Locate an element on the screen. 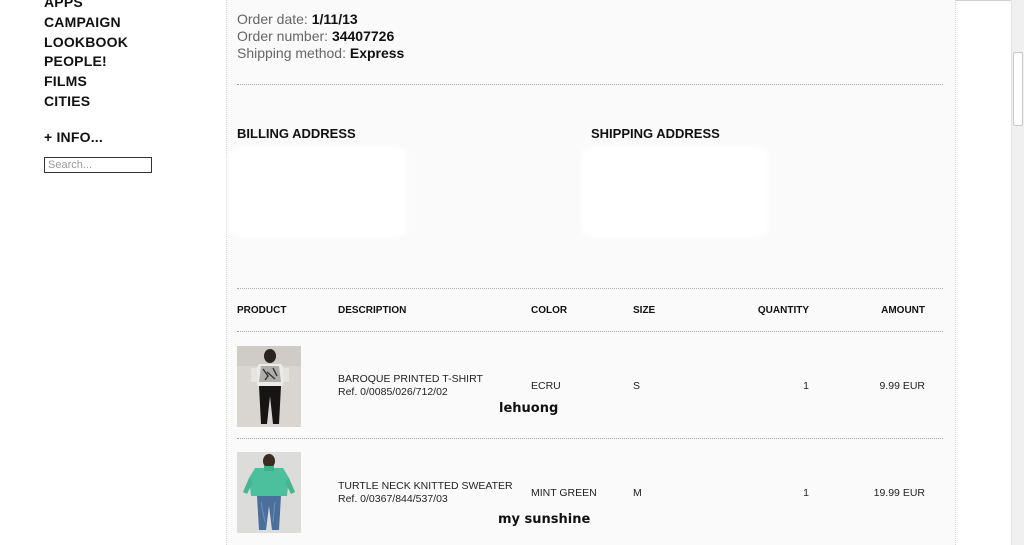 This screenshot has height=545, width=1024. image-caption: my sunshine is located at coordinates (544, 519).